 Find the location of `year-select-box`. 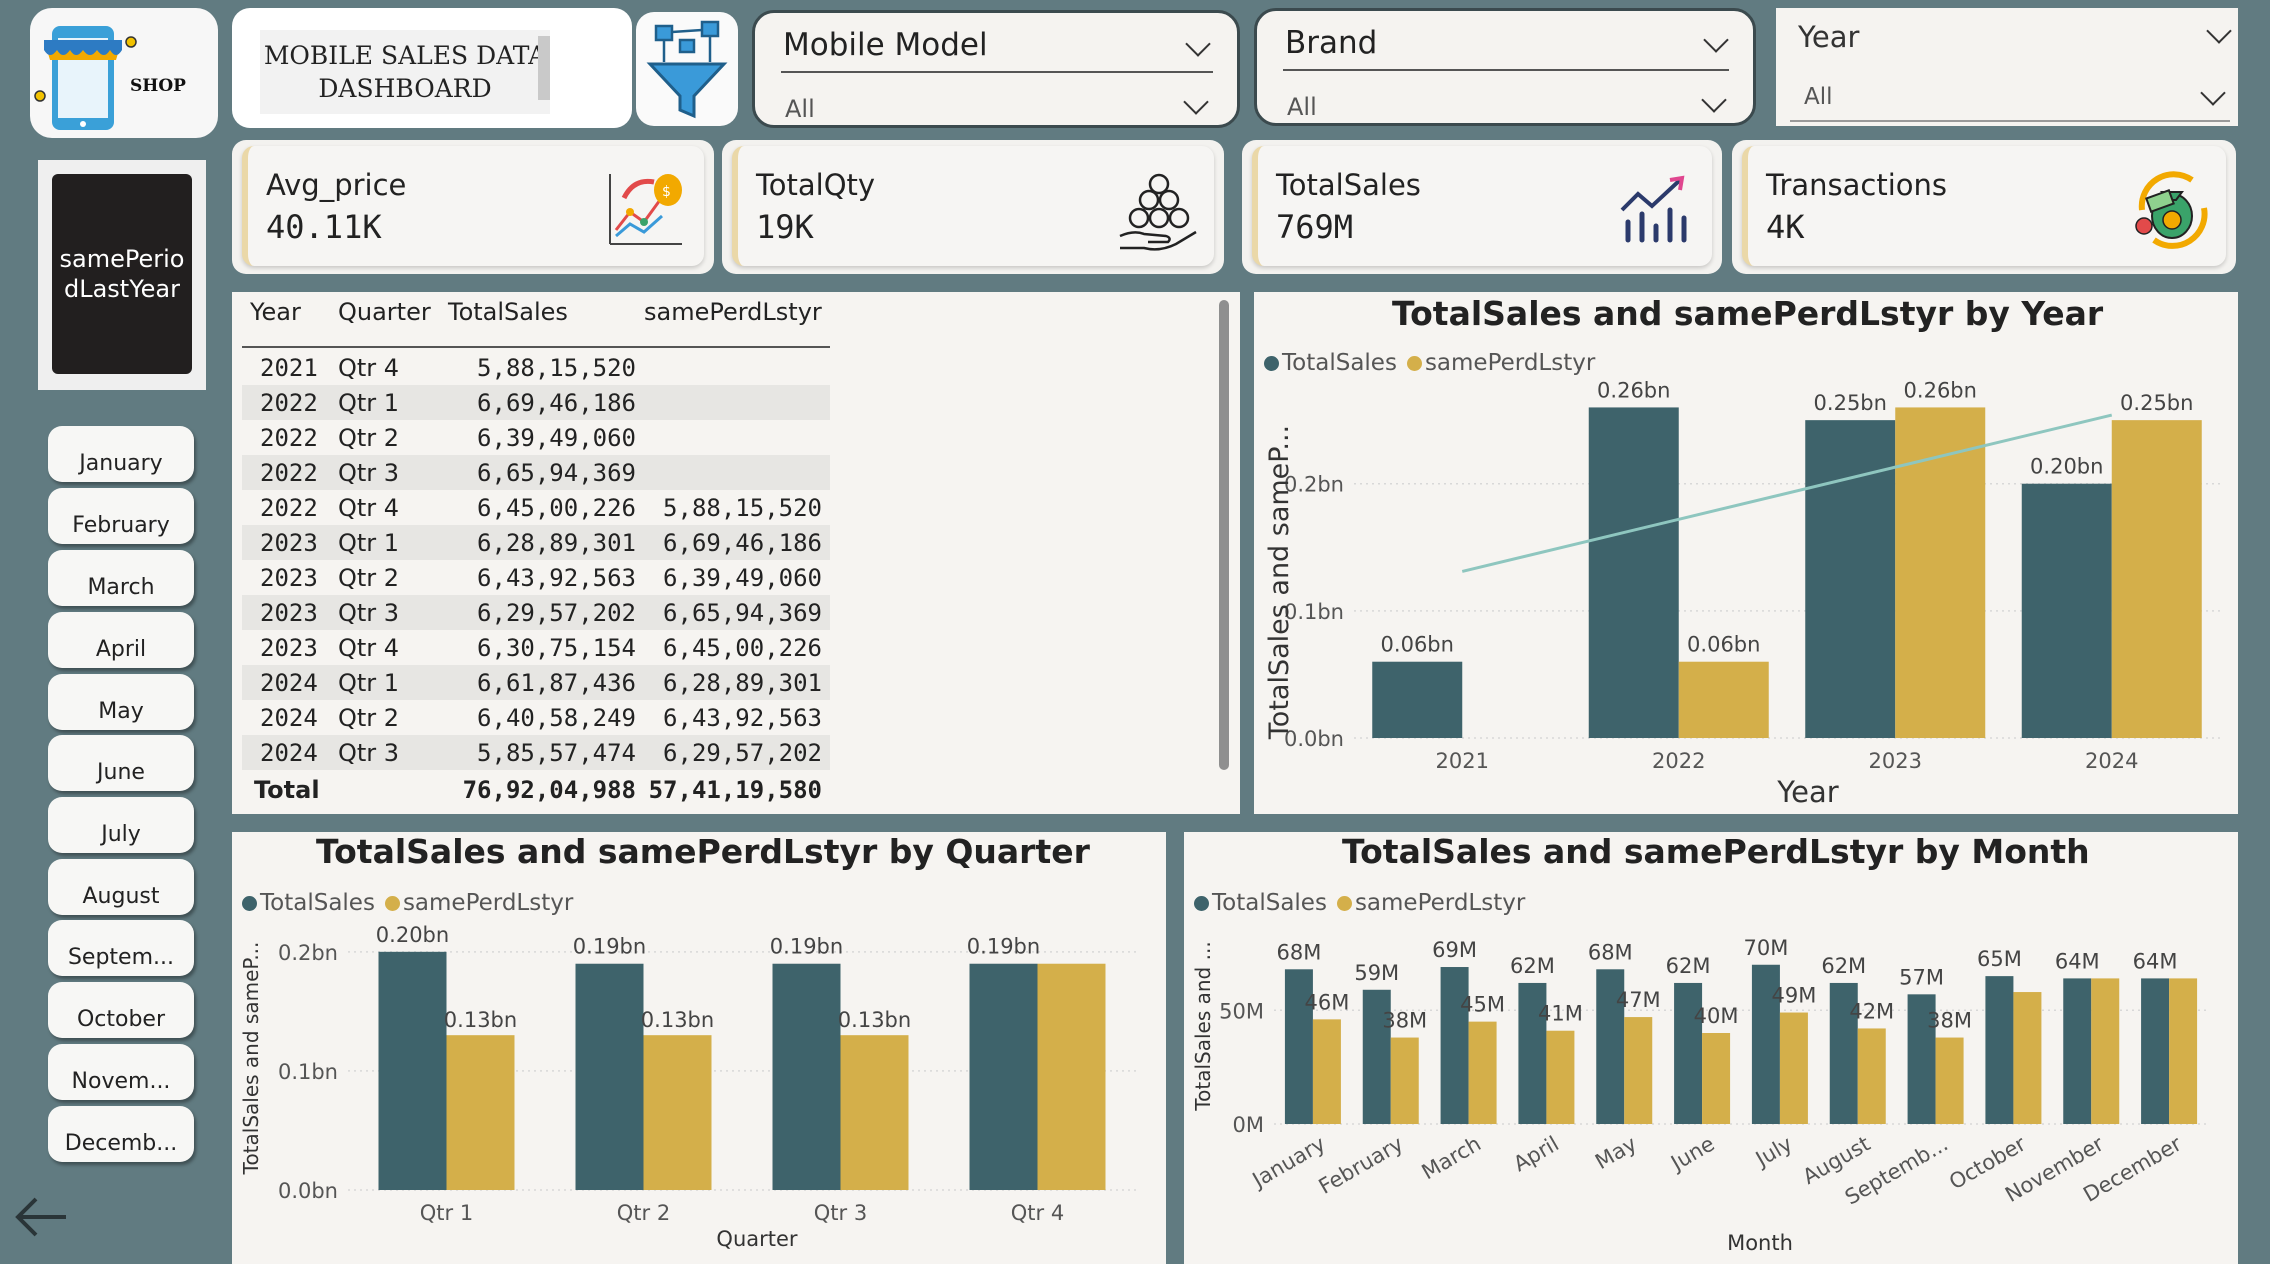

year-select-box is located at coordinates (2010, 97).